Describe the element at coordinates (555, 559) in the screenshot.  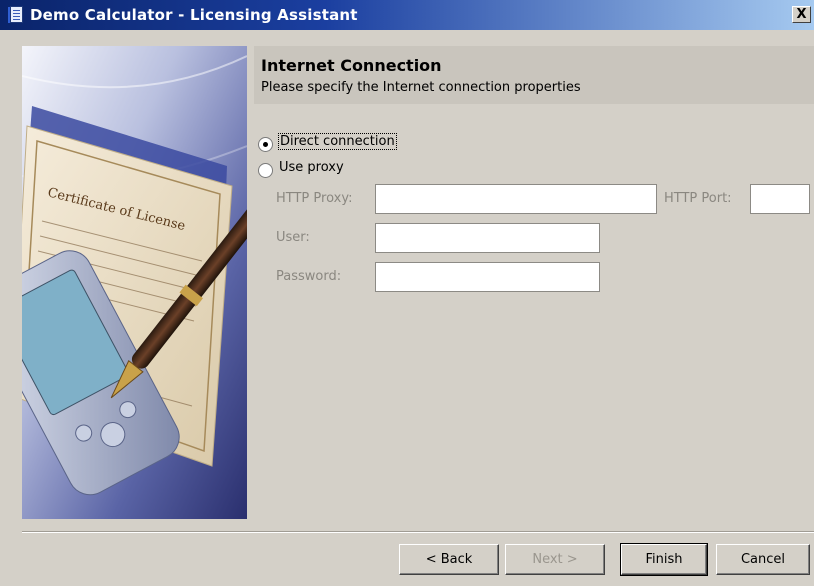
I see `next-button: Next >` at that location.